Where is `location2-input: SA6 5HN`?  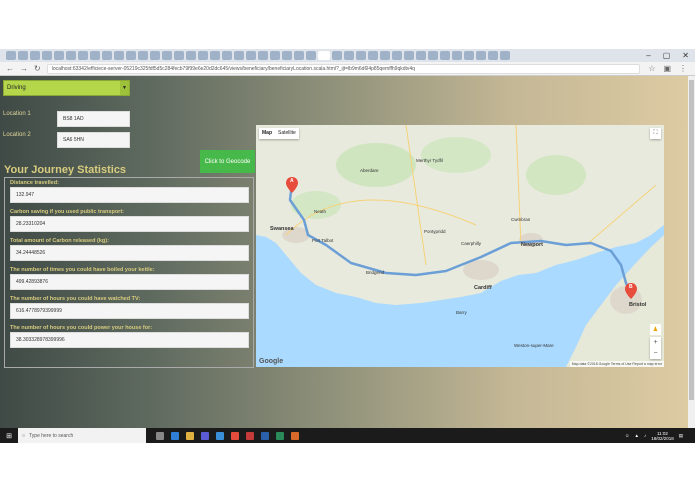
location2-input: SA6 5HN is located at coordinates (93, 140).